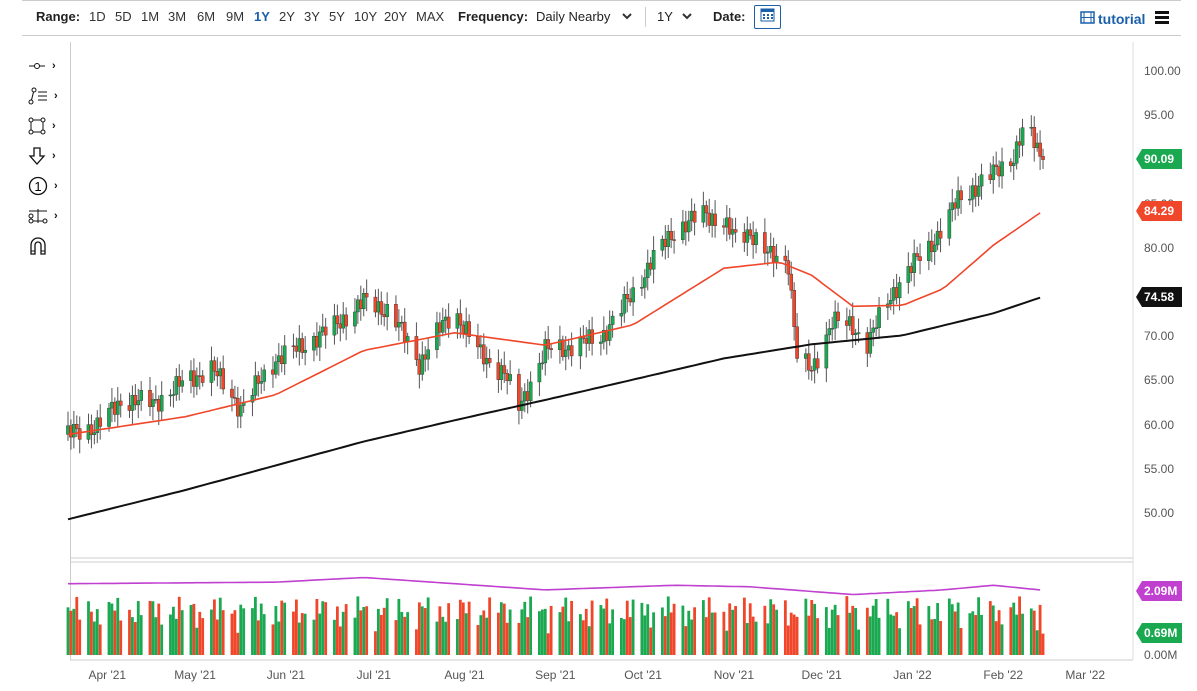 The width and height of the screenshot is (1197, 691). I want to click on date-axis-label: Oct '21, so click(643, 675).